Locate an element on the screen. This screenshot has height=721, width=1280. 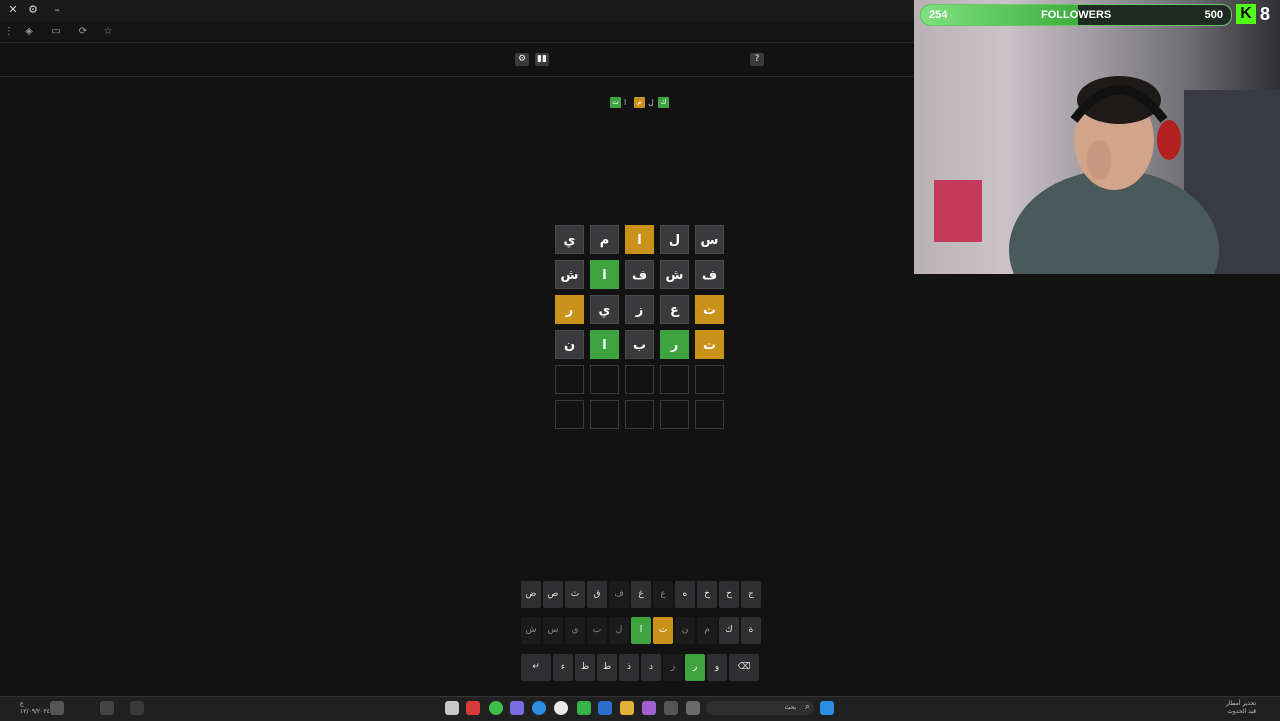
logo-letter: ك is located at coordinates (663, 102).